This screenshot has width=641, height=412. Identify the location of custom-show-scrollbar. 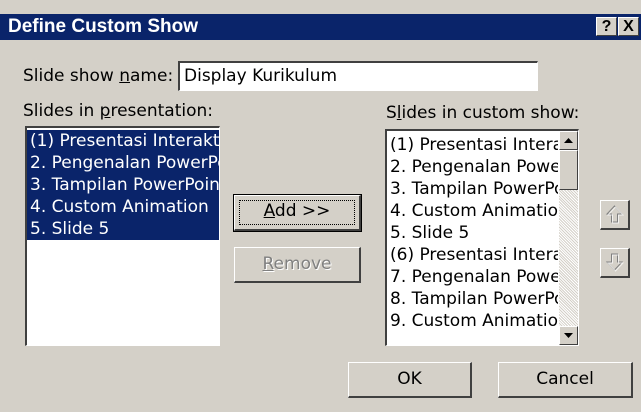
(568, 238).